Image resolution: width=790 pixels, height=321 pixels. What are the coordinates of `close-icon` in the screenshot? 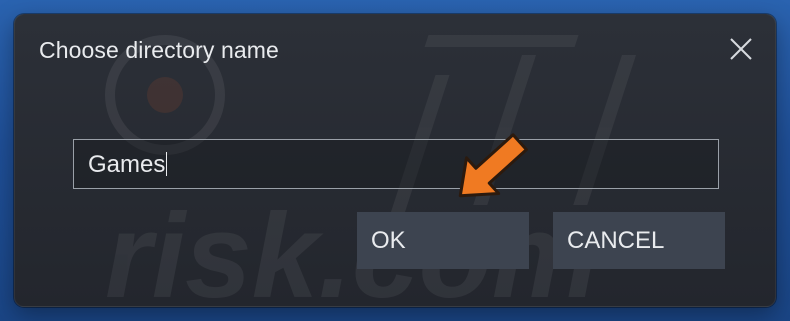 It's located at (741, 49).